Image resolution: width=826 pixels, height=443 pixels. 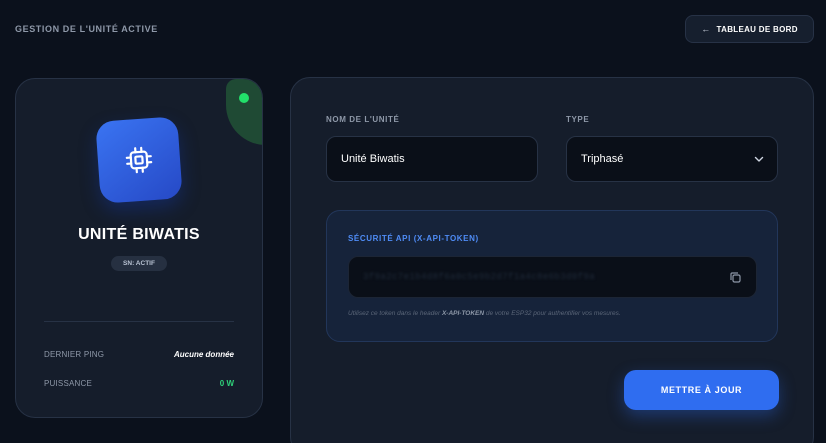 What do you see at coordinates (432, 159) in the screenshot?
I see `unit-name-input: Unité Biwatis` at bounding box center [432, 159].